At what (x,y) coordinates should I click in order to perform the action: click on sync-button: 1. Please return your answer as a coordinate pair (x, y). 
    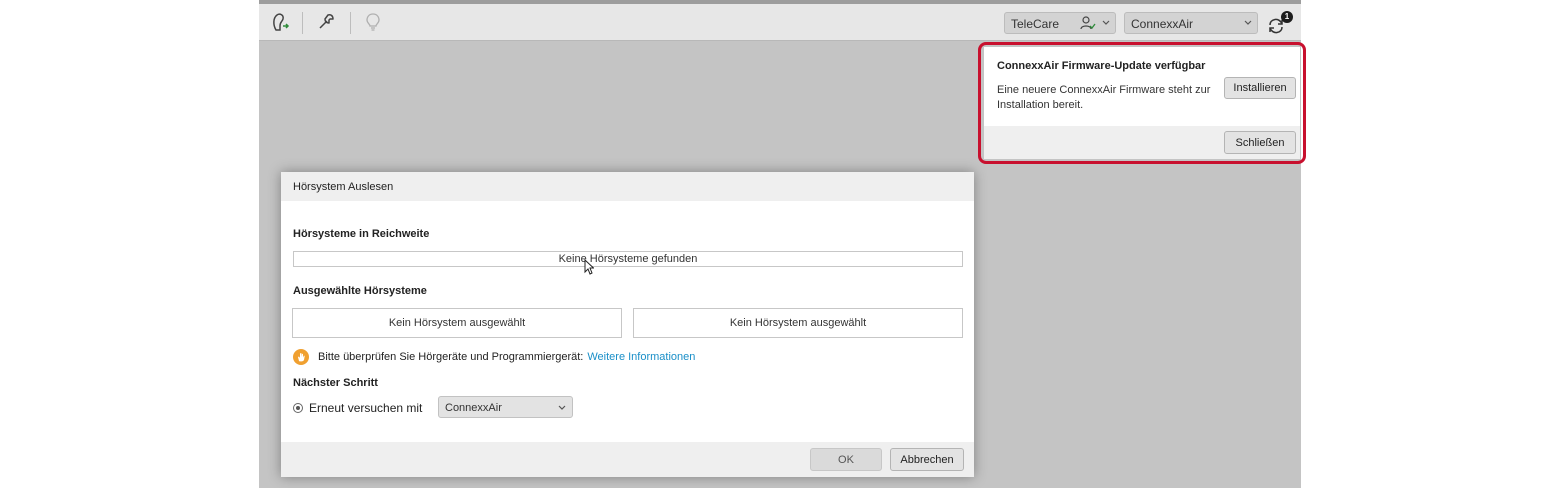
    Looking at the image, I should click on (1278, 24).